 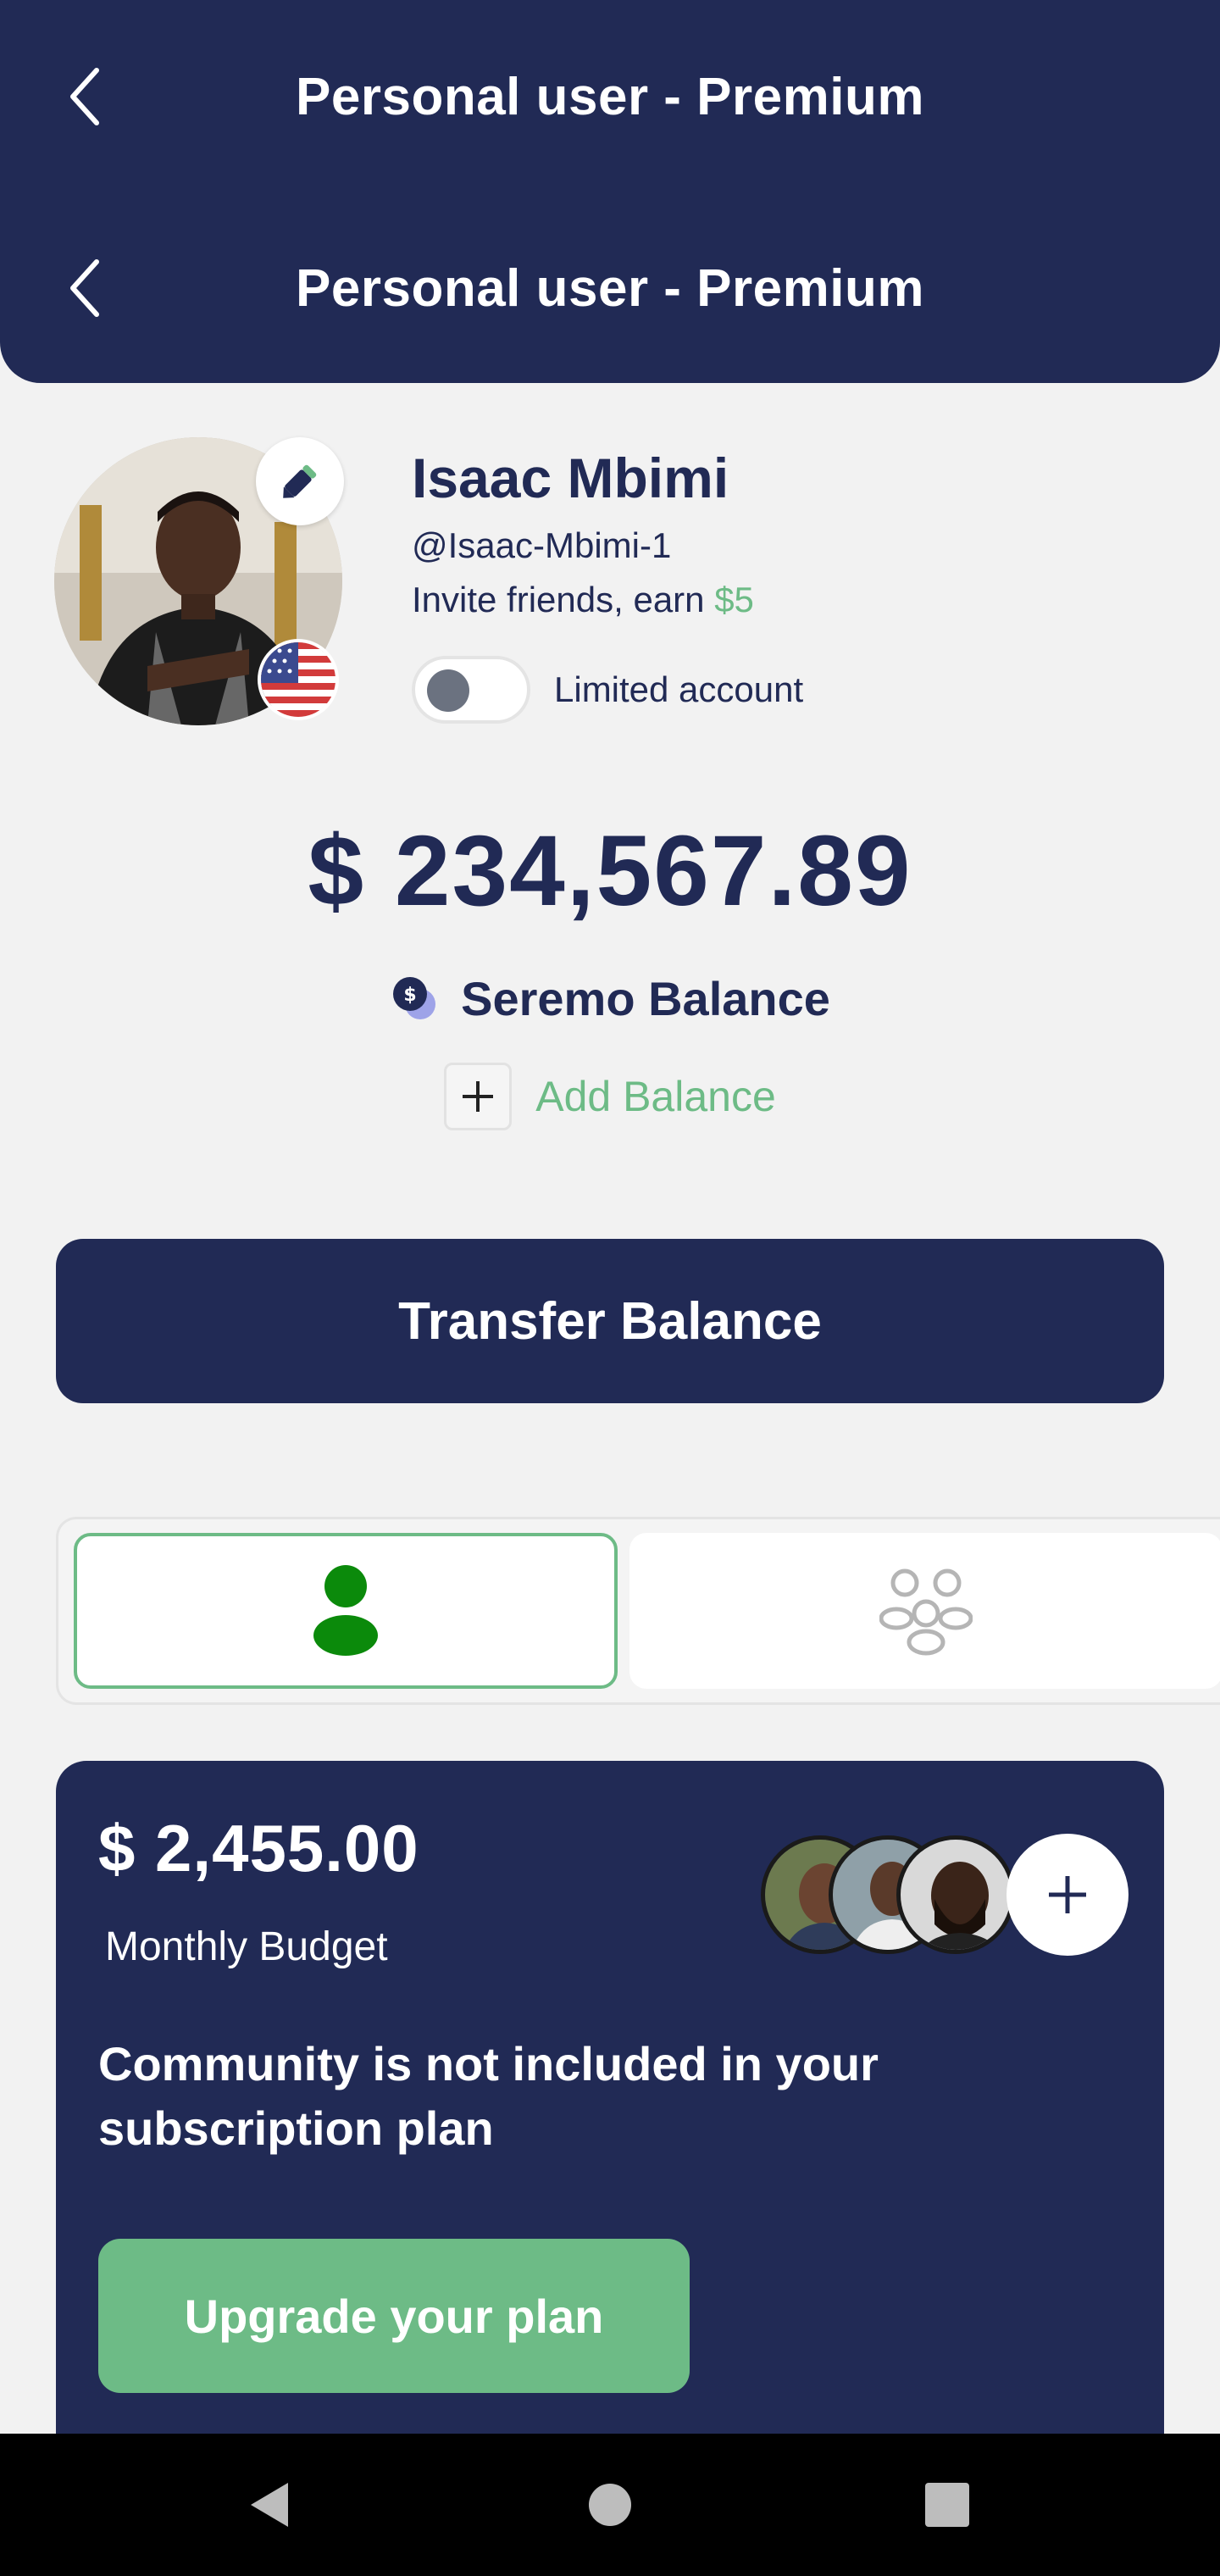 I want to click on square-recents-icon, so click(x=947, y=2505).